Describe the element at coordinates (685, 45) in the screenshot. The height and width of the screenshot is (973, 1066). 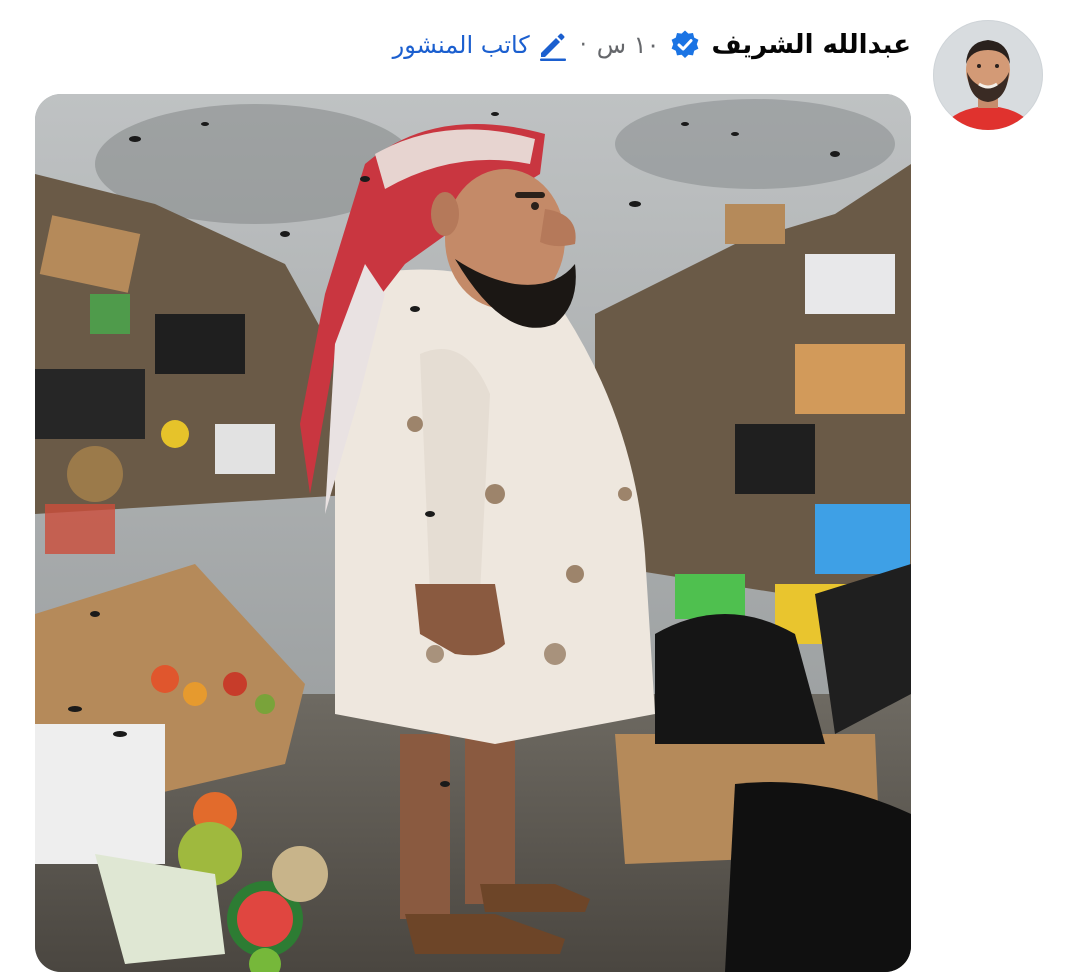
I see `verified-badge-icon` at that location.